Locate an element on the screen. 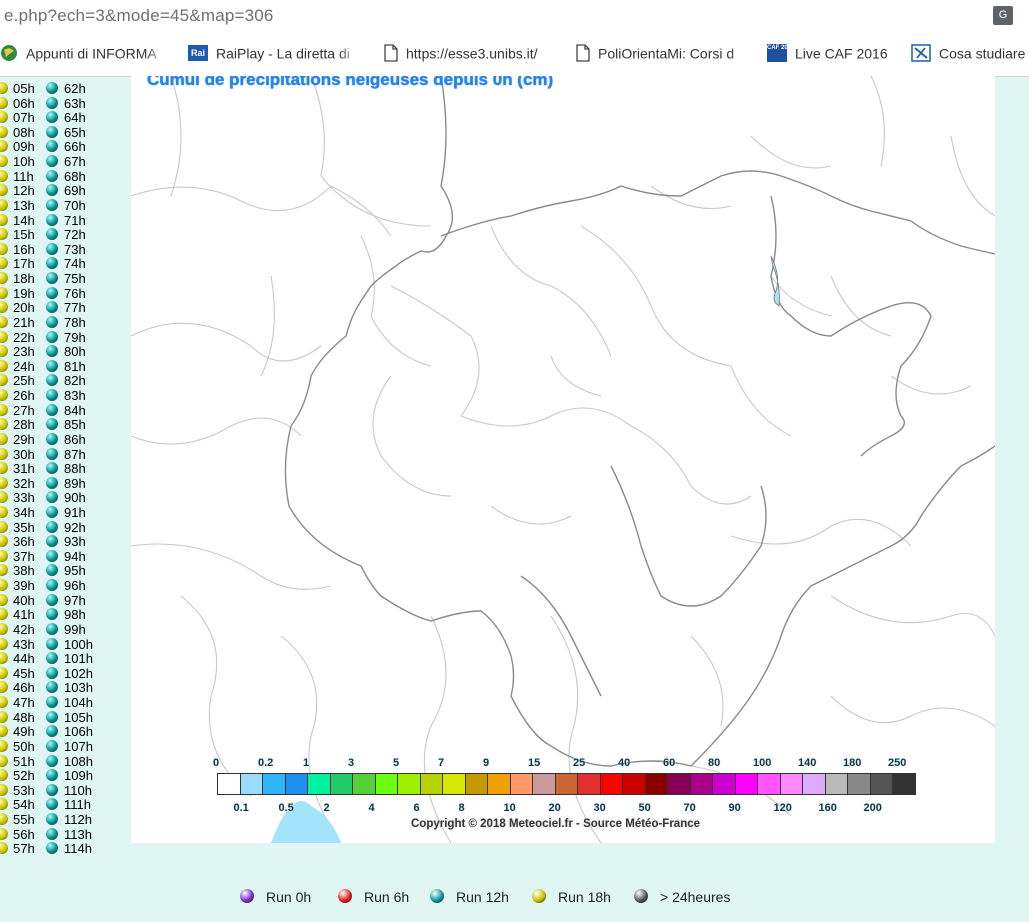 The image size is (1029, 922). forecast-hour-link: 89h is located at coordinates (75, 483).